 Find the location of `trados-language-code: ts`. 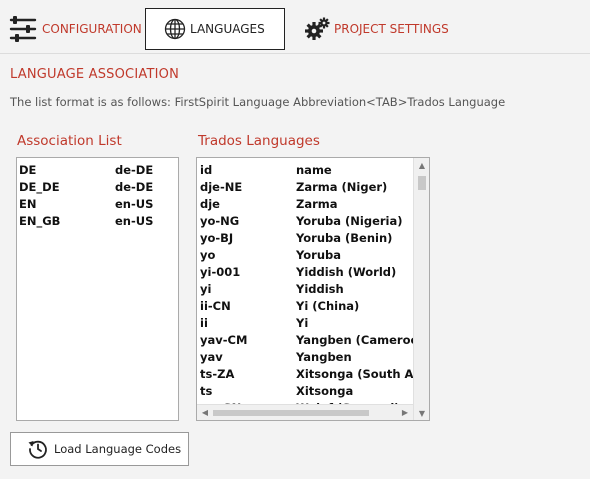

trados-language-code: ts is located at coordinates (206, 391).